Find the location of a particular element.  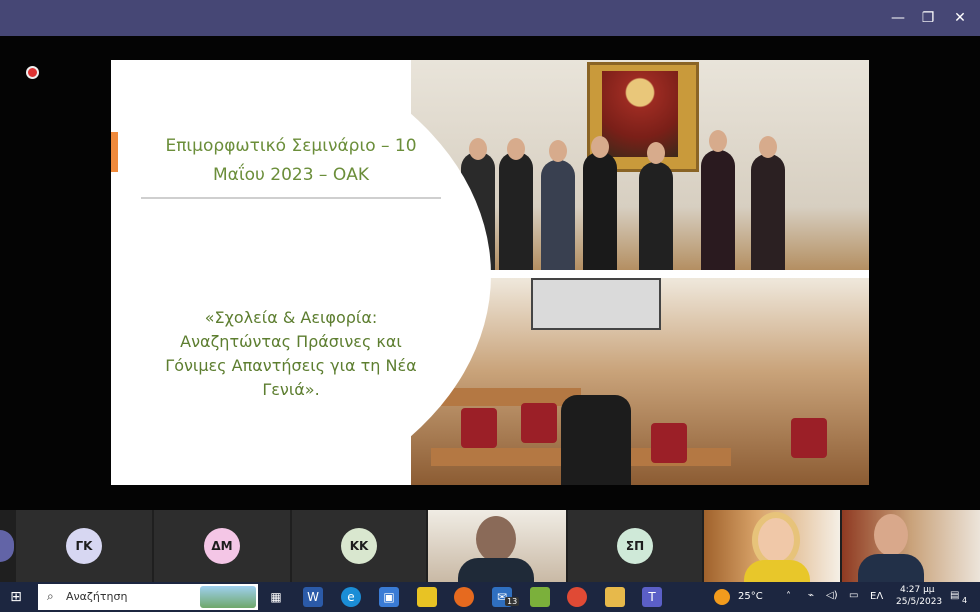

avatar: ΔΜ is located at coordinates (222, 546).